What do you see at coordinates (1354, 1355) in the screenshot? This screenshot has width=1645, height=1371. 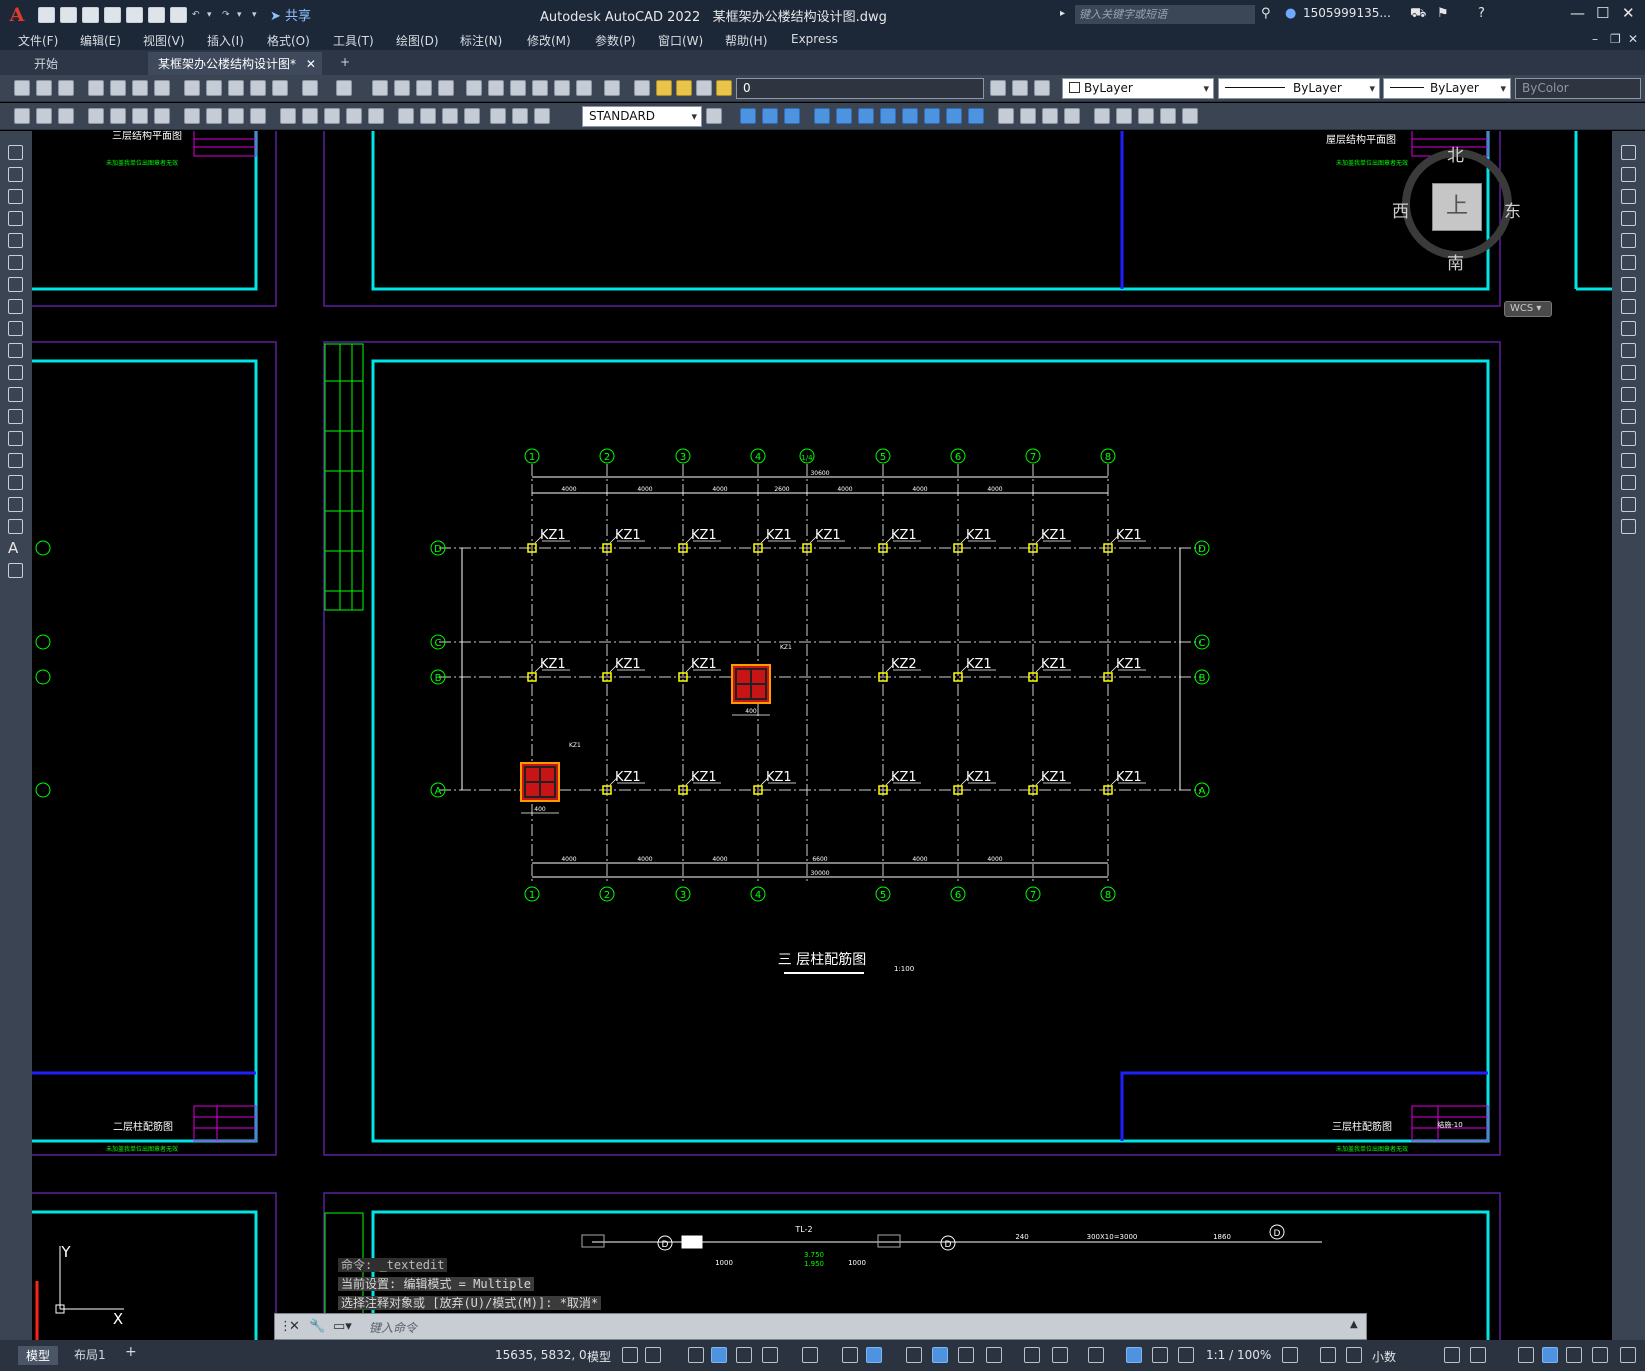 I see `units-icon` at bounding box center [1354, 1355].